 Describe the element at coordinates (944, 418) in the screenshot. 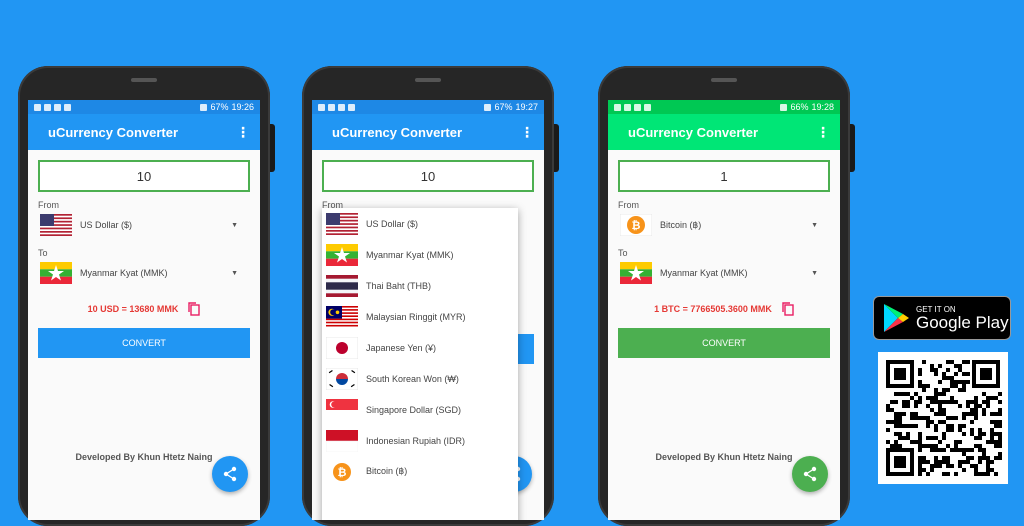

I see `qr-code-pattern` at that location.